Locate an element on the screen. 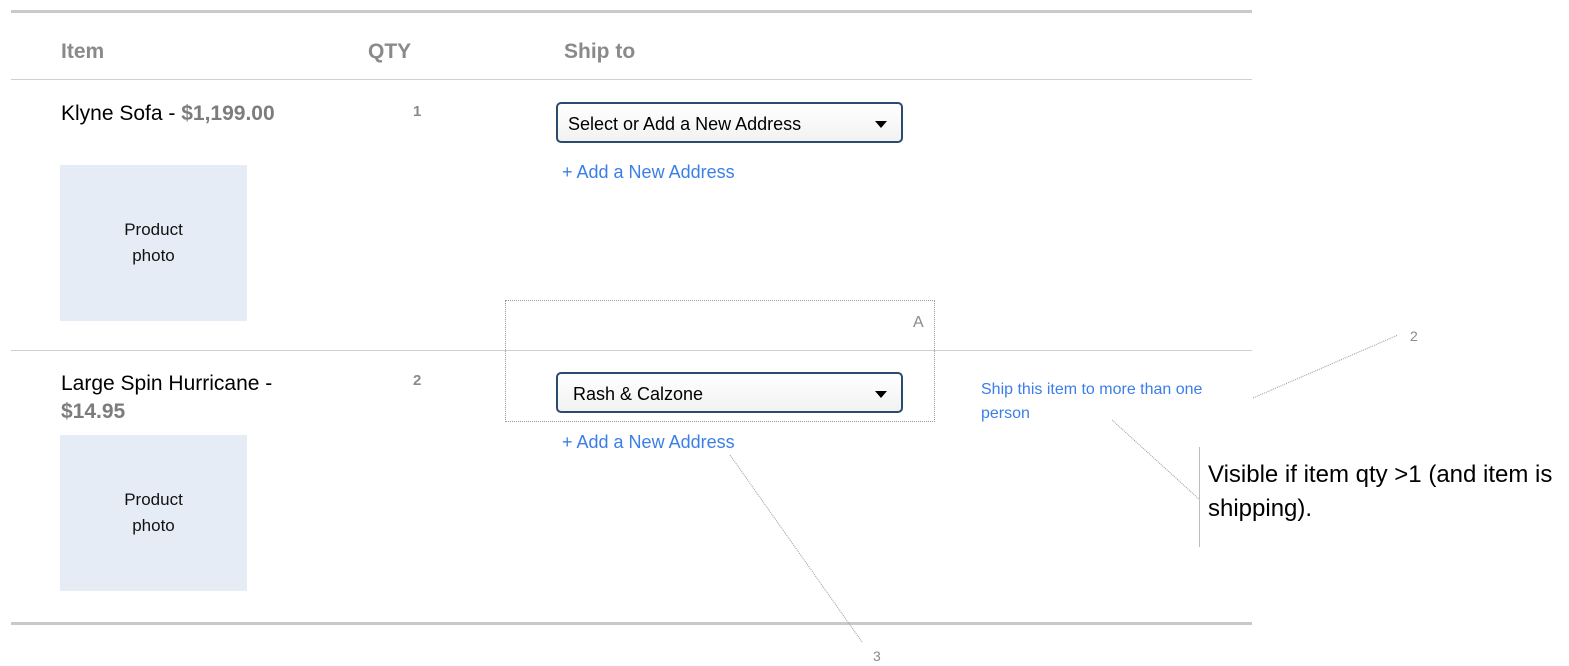 The width and height of the screenshot is (1569, 666). note-bar is located at coordinates (1199, 497).